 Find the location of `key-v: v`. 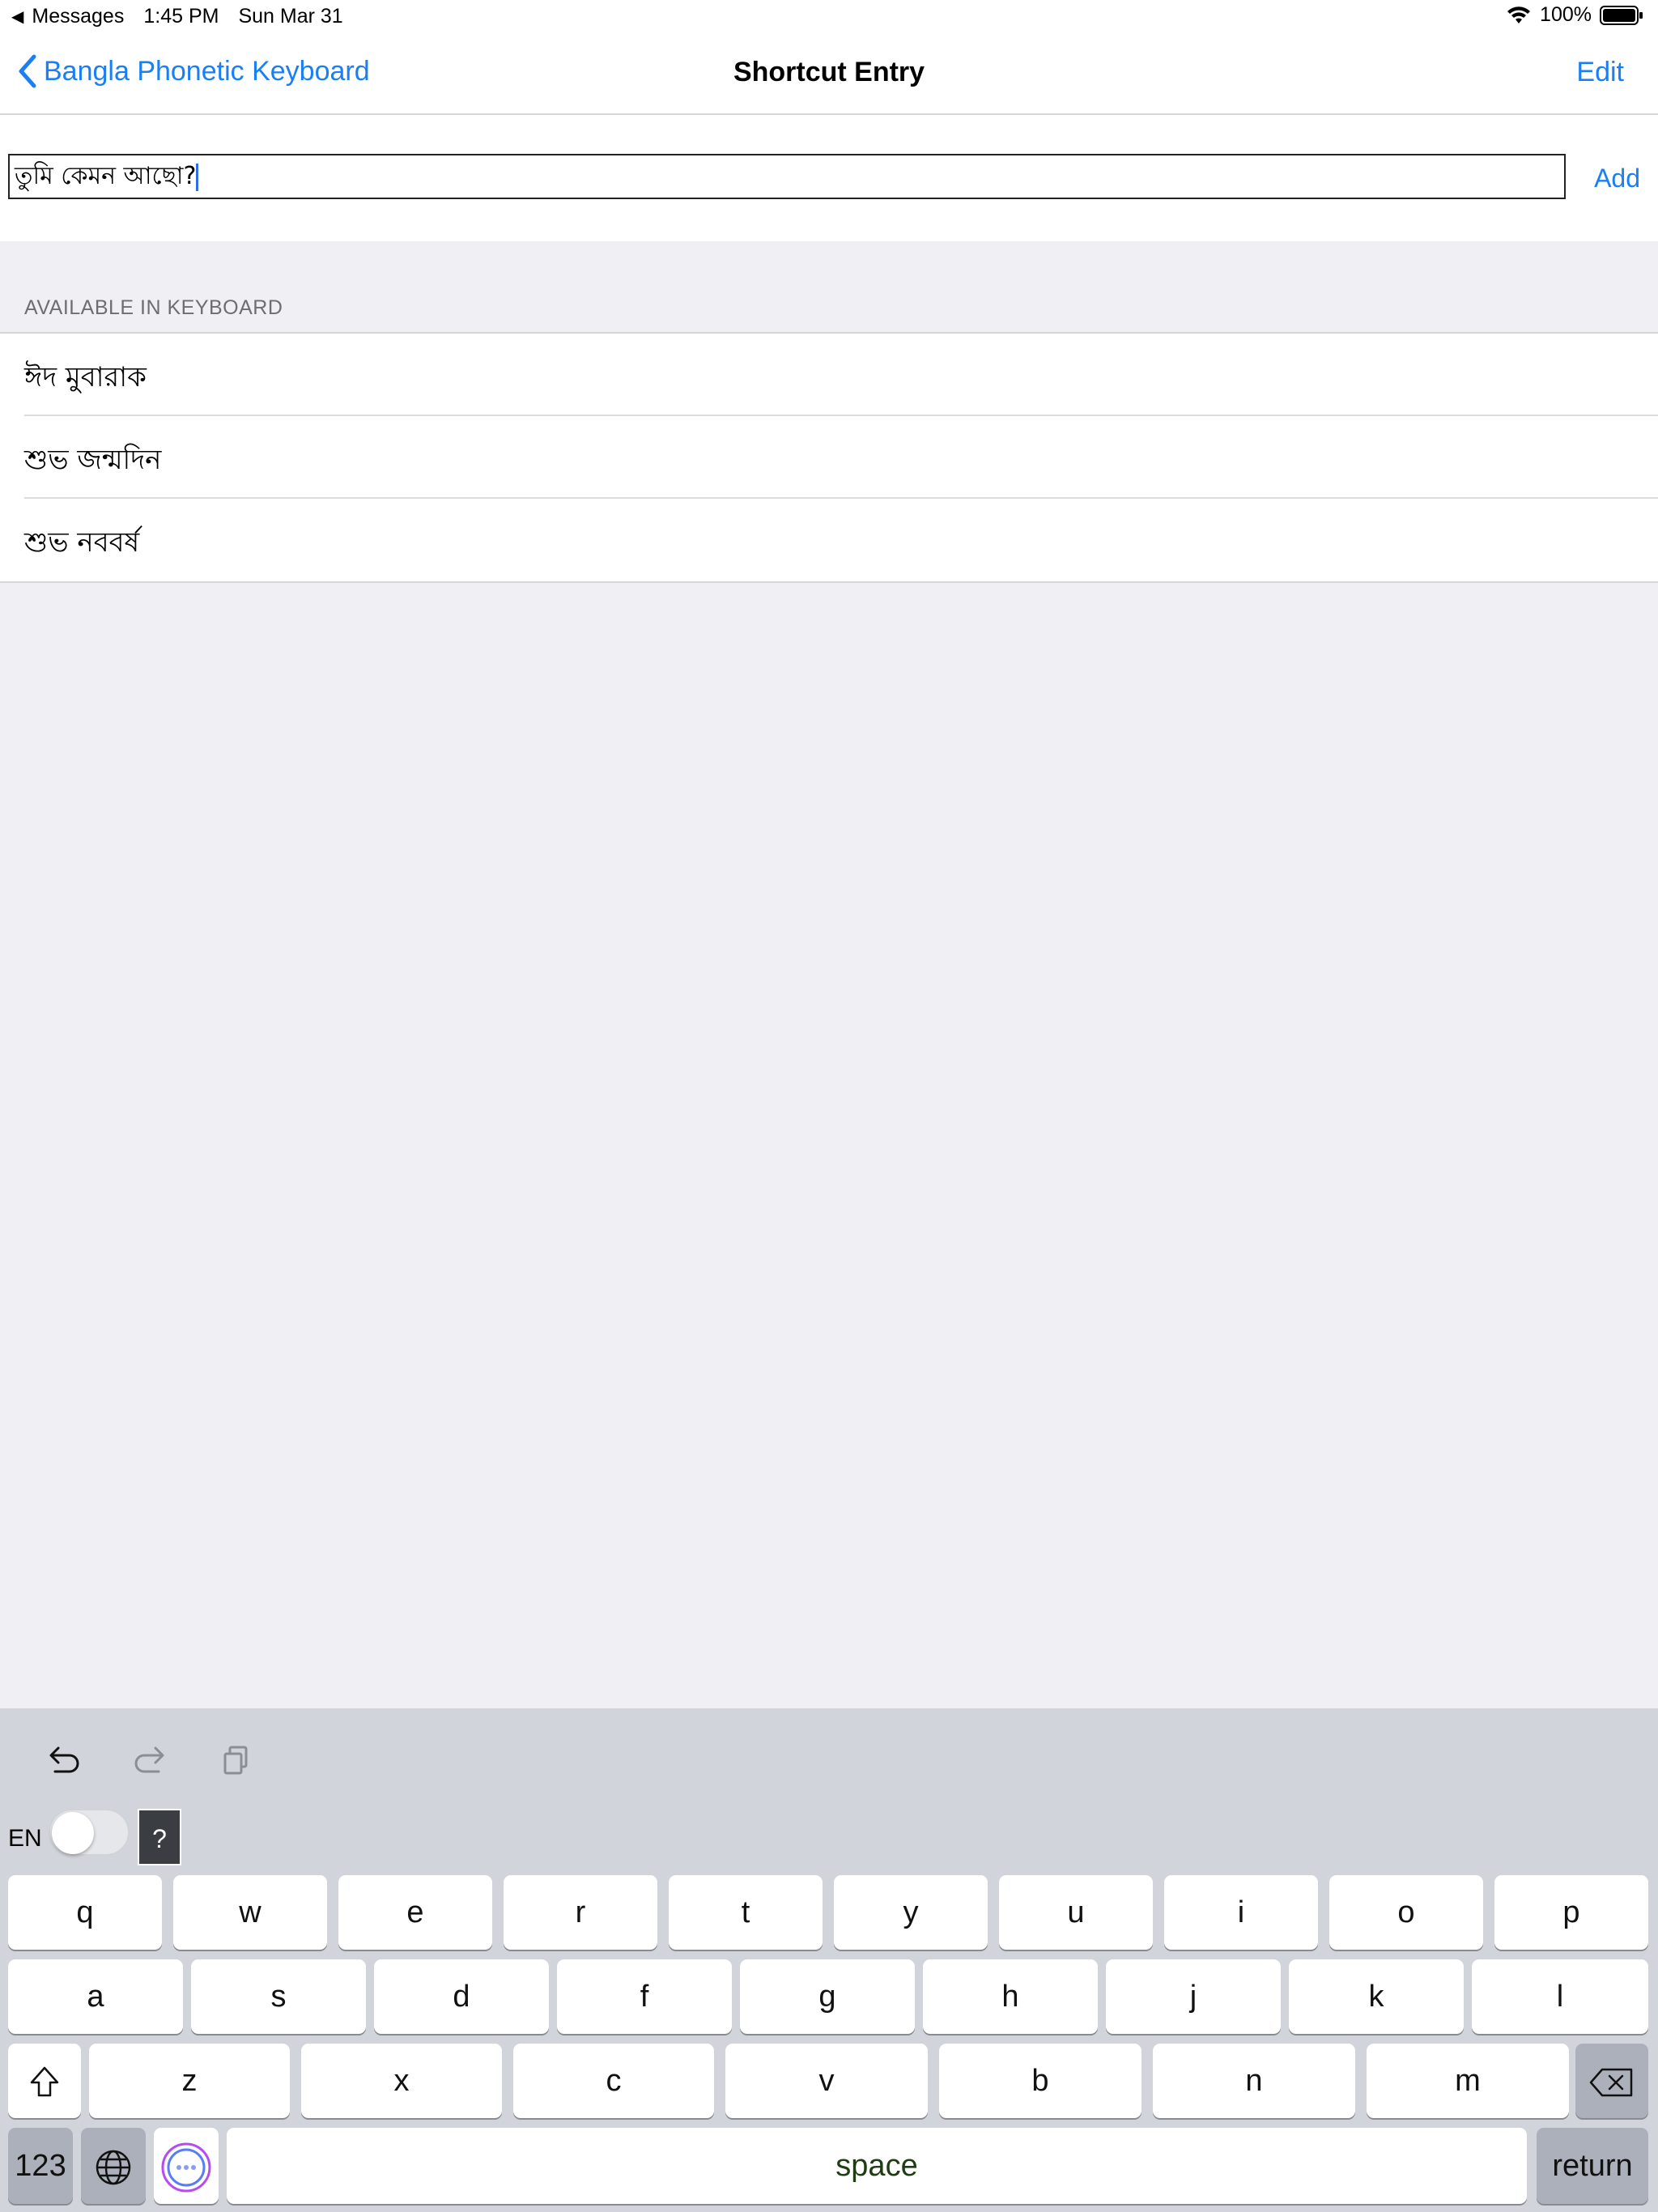

key-v: v is located at coordinates (826, 2081).